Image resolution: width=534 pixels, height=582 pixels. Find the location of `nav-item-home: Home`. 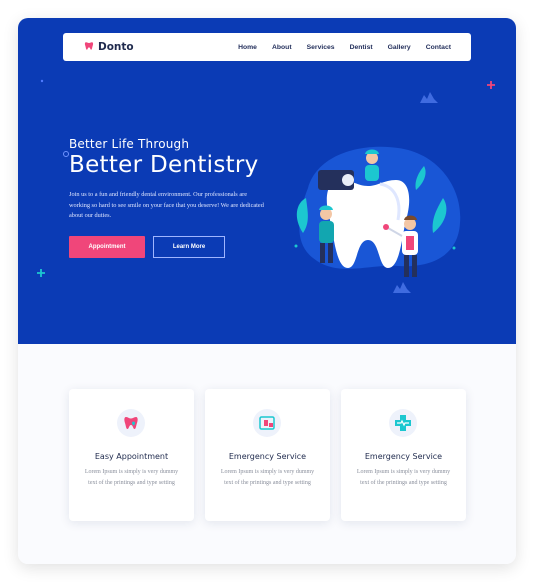

nav-item-home: Home is located at coordinates (247, 47).